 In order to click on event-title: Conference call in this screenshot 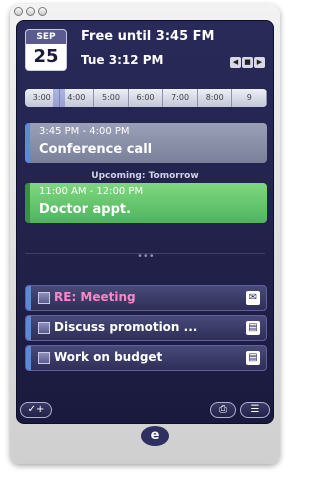, I will do `click(96, 149)`.